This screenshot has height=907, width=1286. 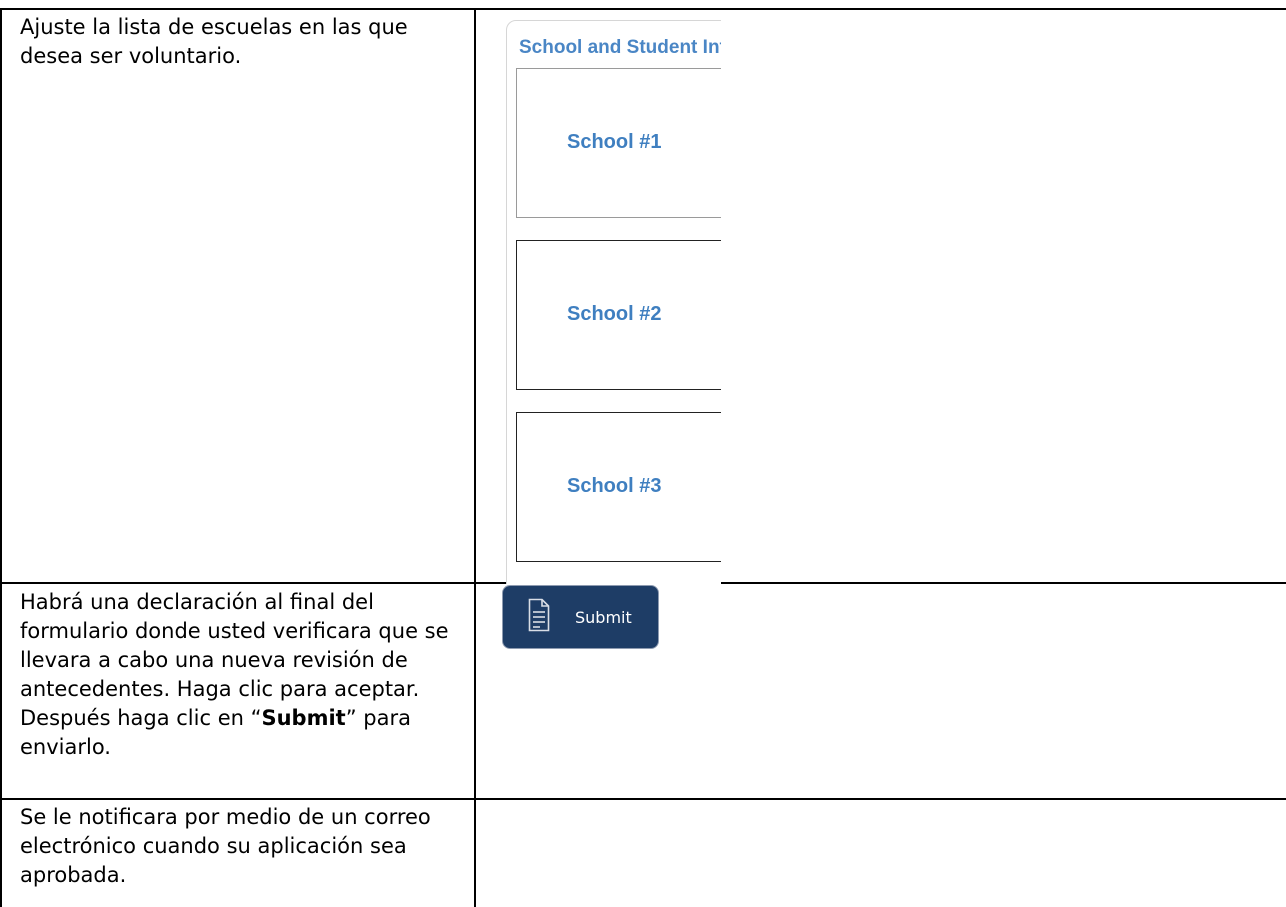 I want to click on table-border-top, so click(x=643, y=9).